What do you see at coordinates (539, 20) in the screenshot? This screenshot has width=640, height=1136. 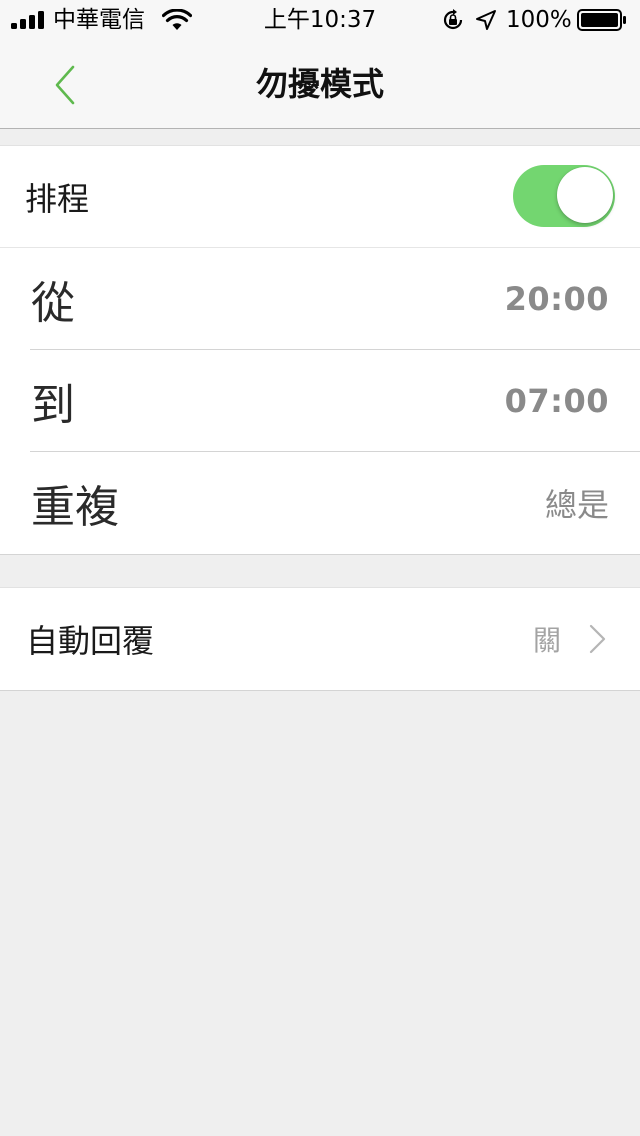 I see `battery-percent: 100%` at bounding box center [539, 20].